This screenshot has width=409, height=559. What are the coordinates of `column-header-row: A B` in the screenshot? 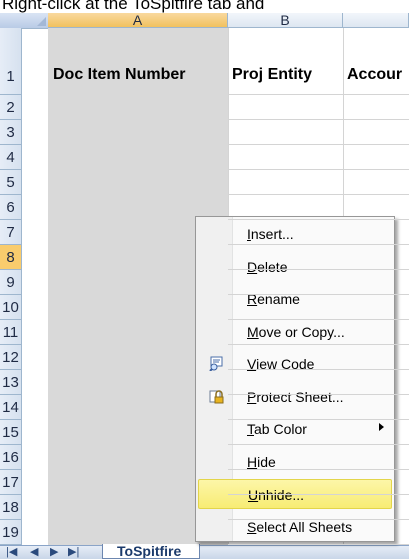 It's located at (204, 21).